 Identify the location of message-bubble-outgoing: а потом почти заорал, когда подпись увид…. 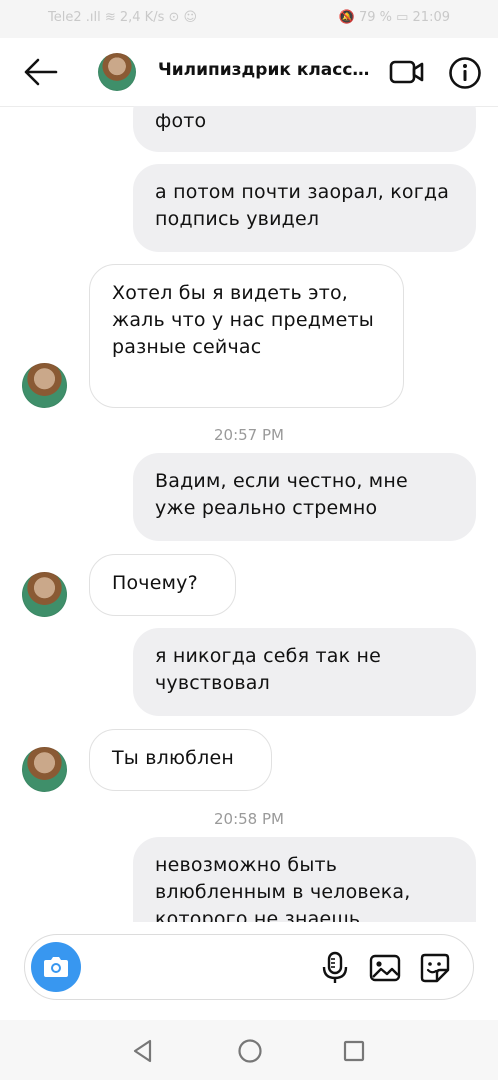
(304, 208).